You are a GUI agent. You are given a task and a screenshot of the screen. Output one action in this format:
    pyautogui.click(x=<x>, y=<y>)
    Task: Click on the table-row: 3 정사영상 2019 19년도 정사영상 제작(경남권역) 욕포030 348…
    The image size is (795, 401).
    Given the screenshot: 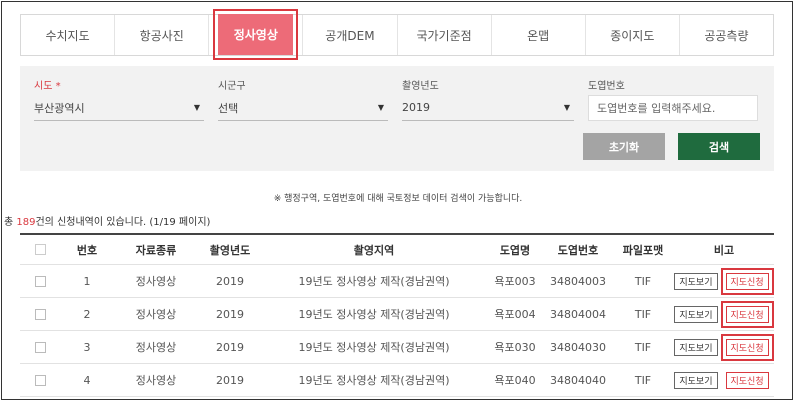 What is the action you would take?
    pyautogui.click(x=397, y=347)
    